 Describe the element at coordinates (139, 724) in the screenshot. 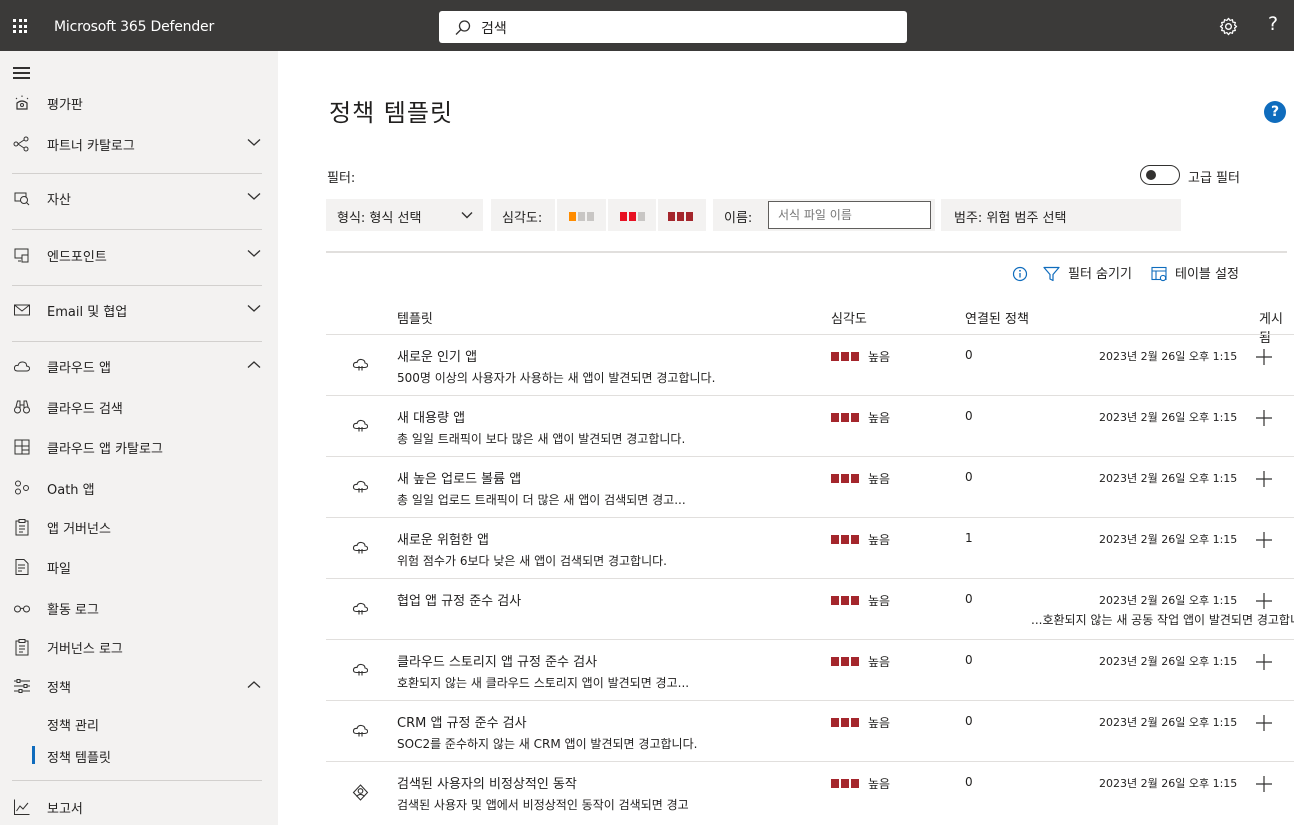

I see `sidebar-subitem-policy-management: 정책 관리` at that location.